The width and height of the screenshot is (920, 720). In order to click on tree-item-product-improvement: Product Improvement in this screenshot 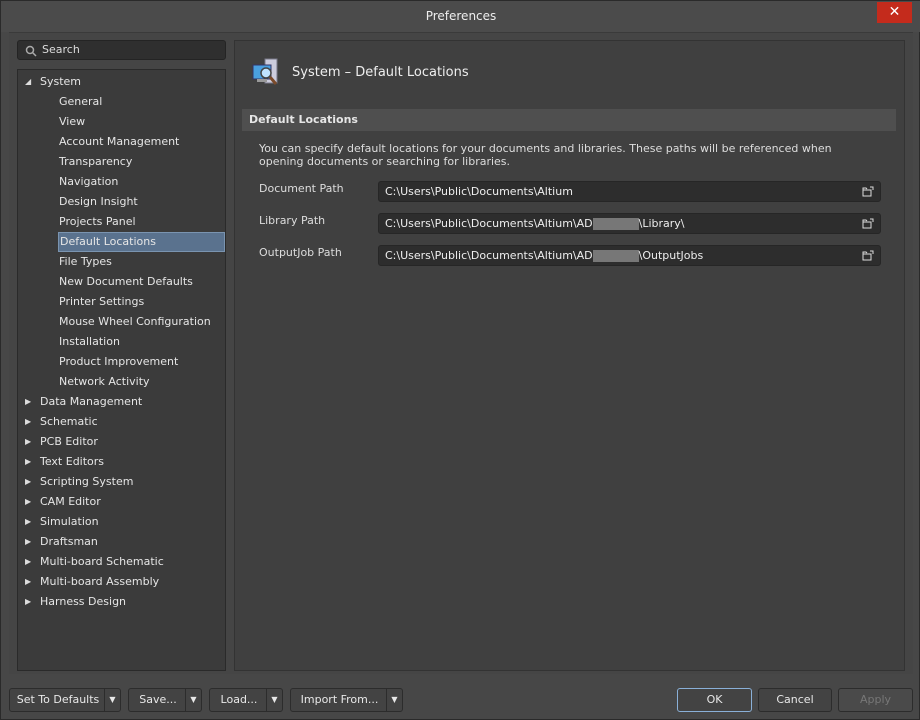, I will do `click(141, 362)`.